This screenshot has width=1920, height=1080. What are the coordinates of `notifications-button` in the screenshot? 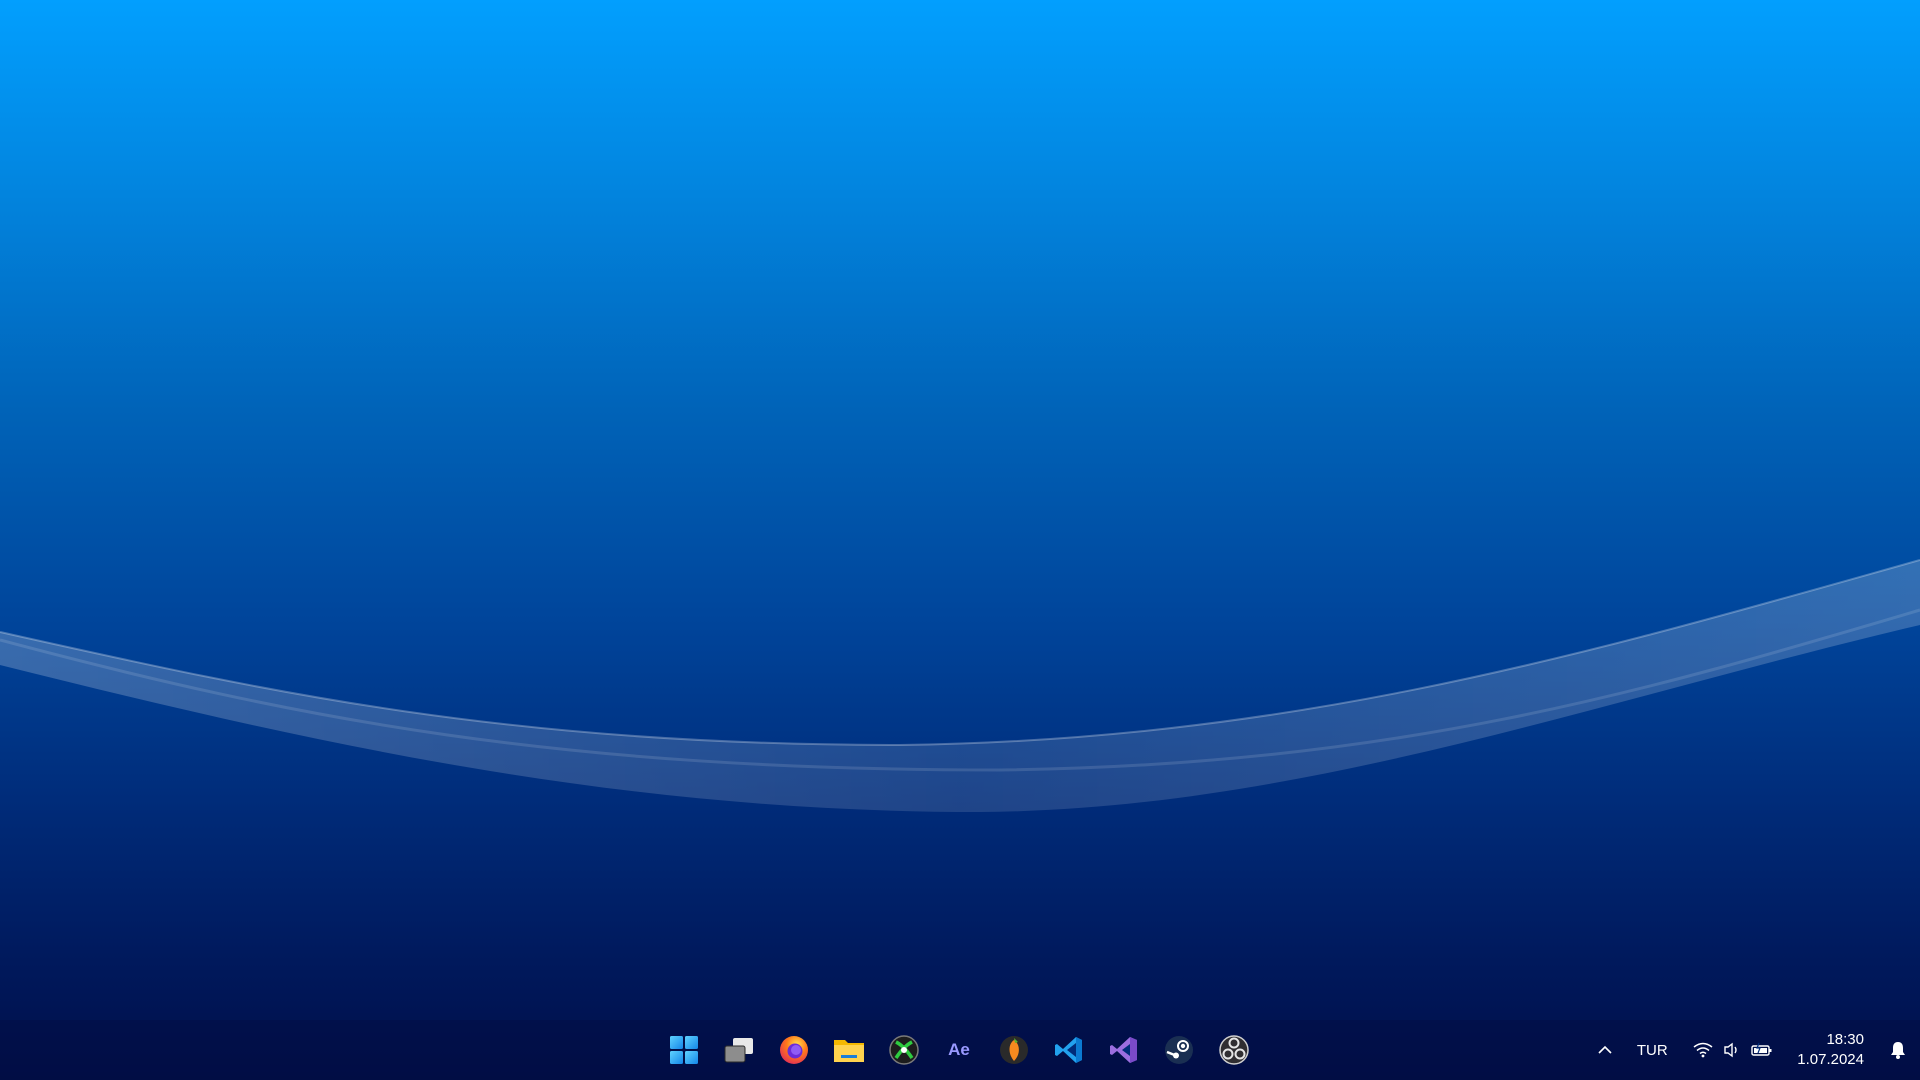 It's located at (1898, 1050).